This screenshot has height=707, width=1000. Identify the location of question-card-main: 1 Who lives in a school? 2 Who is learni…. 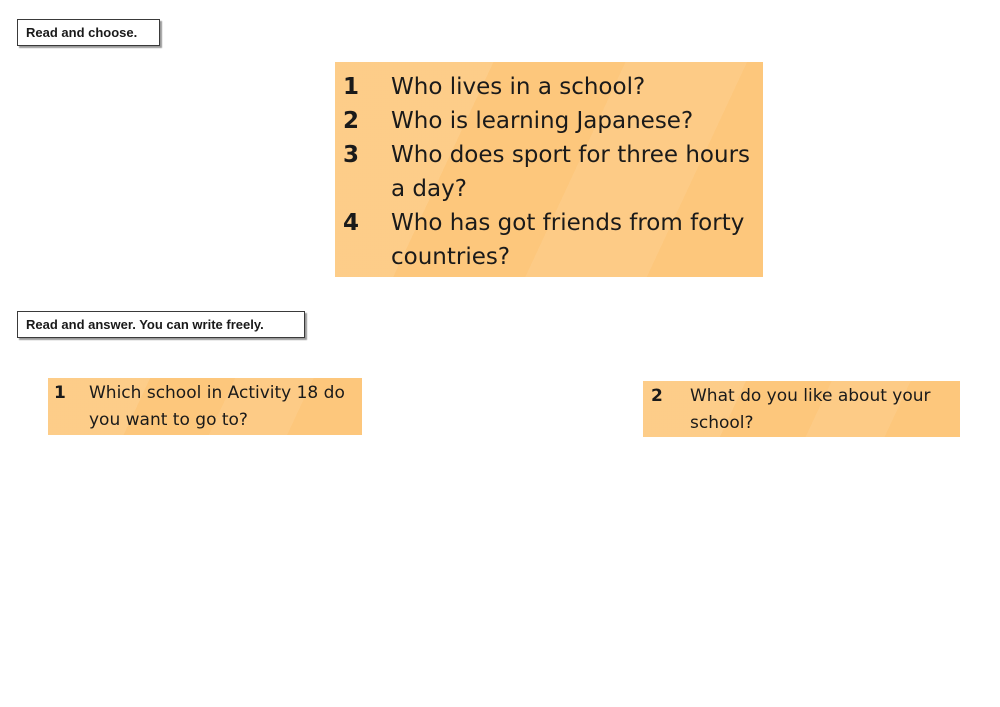
(549, 169).